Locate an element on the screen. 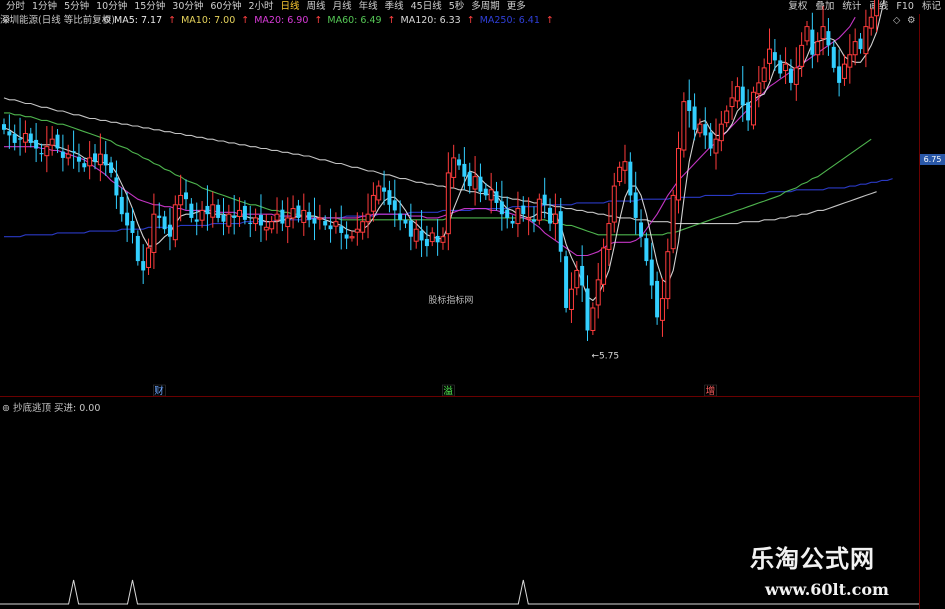  site-watermark-url: www.60lt.com is located at coordinates (827, 589).